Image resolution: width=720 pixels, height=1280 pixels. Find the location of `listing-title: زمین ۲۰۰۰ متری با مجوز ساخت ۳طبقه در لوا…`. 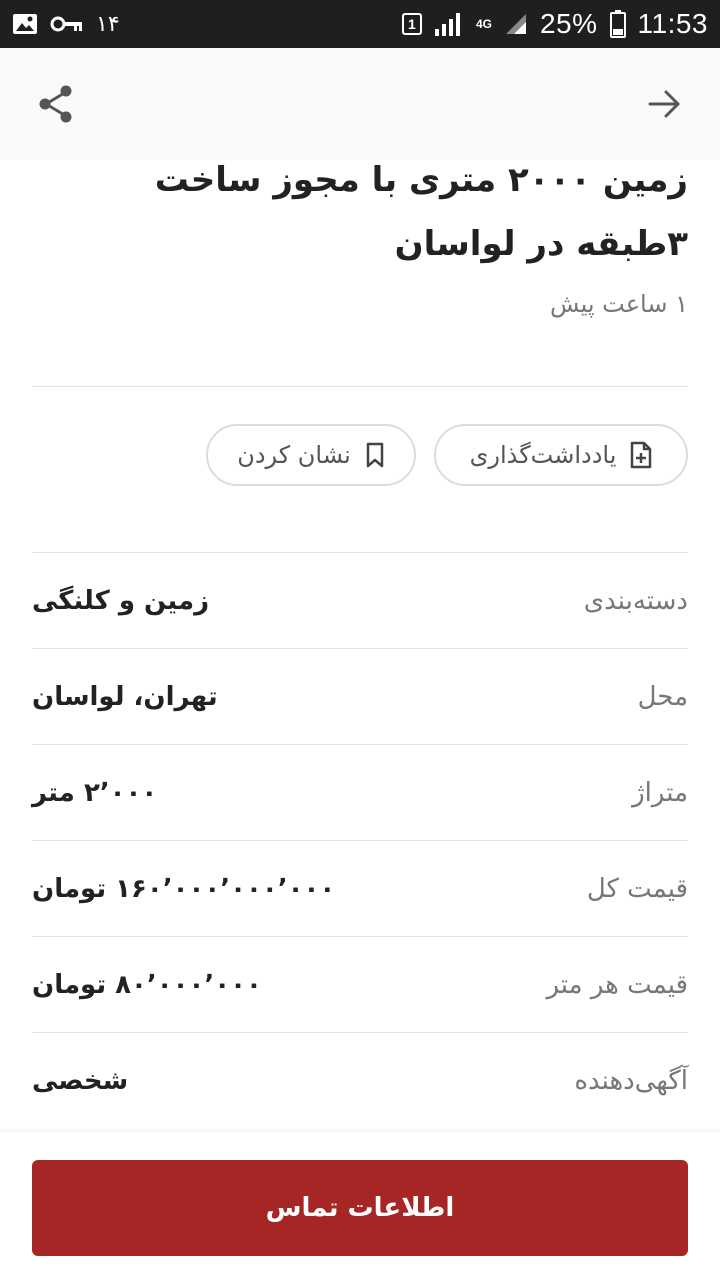

listing-title: زمین ۲۰۰۰ متری با مجوز ساخت ۳طبقه در لوا… is located at coordinates (421, 212).